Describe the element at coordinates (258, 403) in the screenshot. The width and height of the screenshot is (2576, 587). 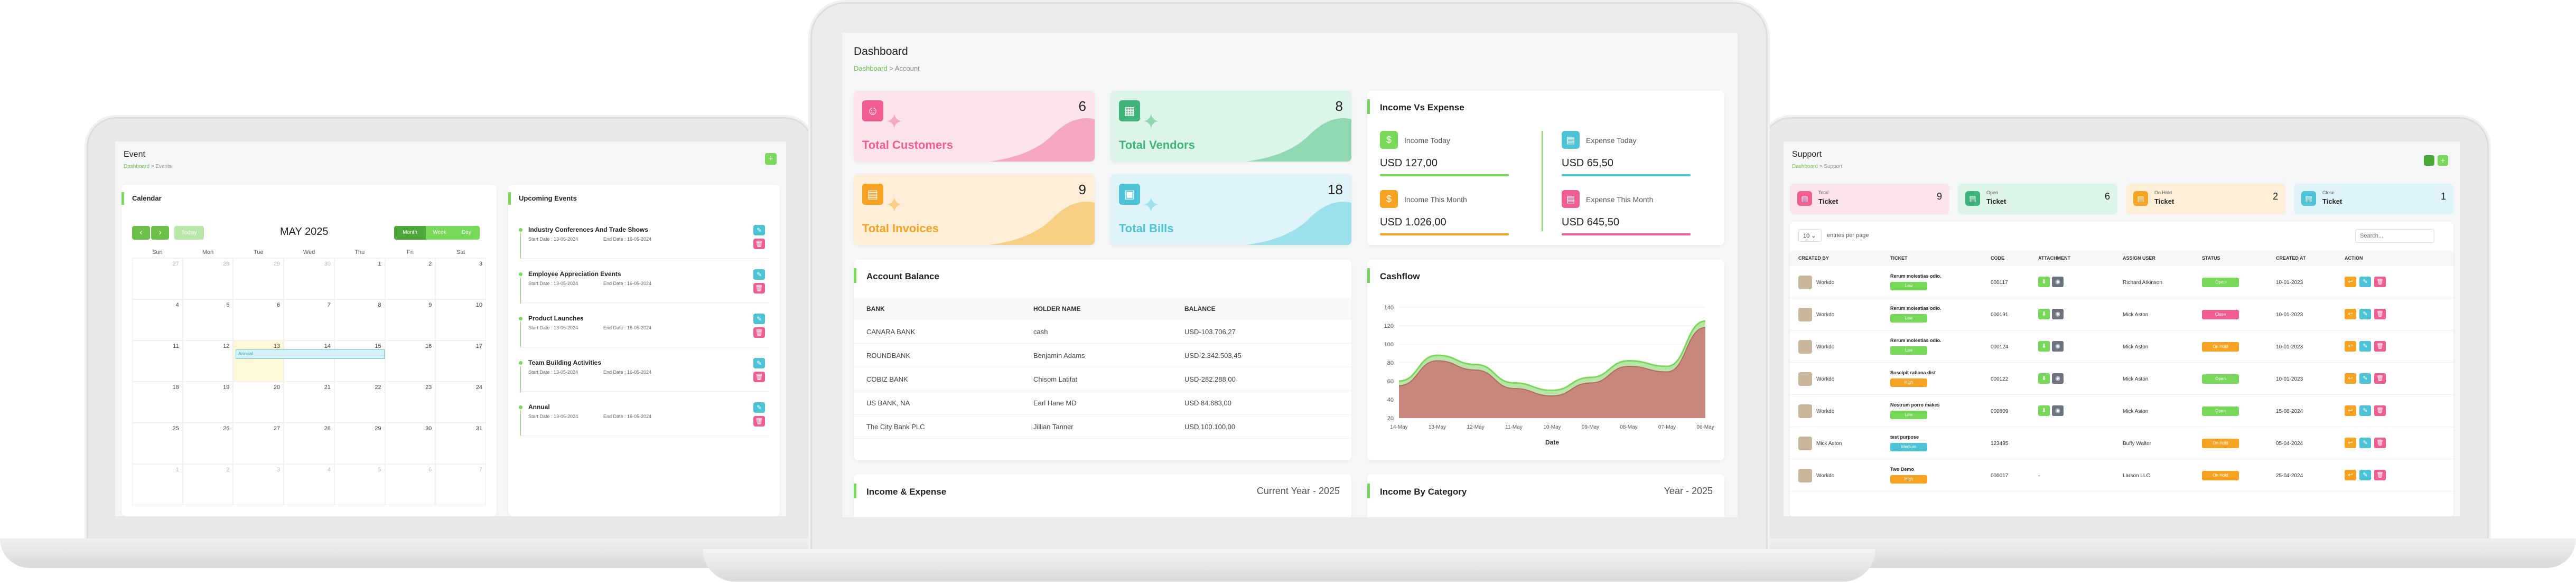
I see `calendar-day: 20` at that location.